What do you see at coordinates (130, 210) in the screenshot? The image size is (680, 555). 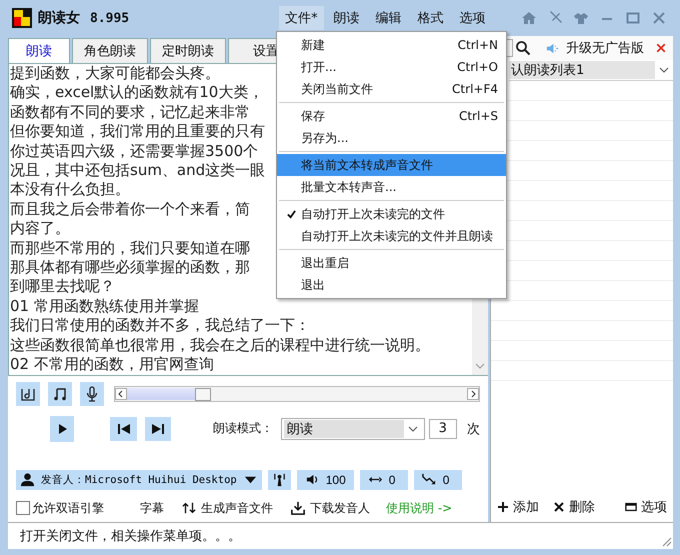 I see `text-line: 而且我之后会带着你一个个来看，简` at bounding box center [130, 210].